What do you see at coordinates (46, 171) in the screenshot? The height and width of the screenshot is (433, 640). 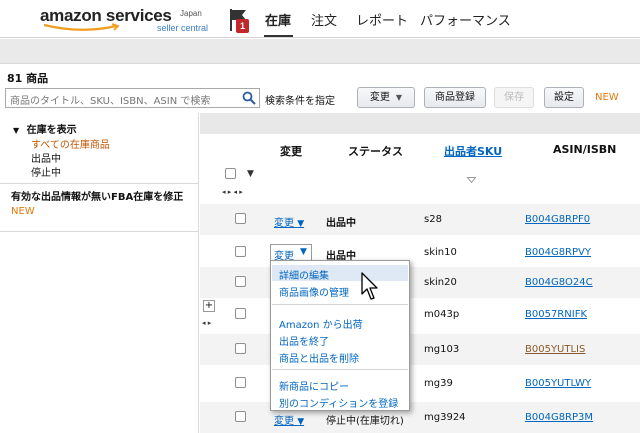 I see `filter-inactive: 停止中` at bounding box center [46, 171].